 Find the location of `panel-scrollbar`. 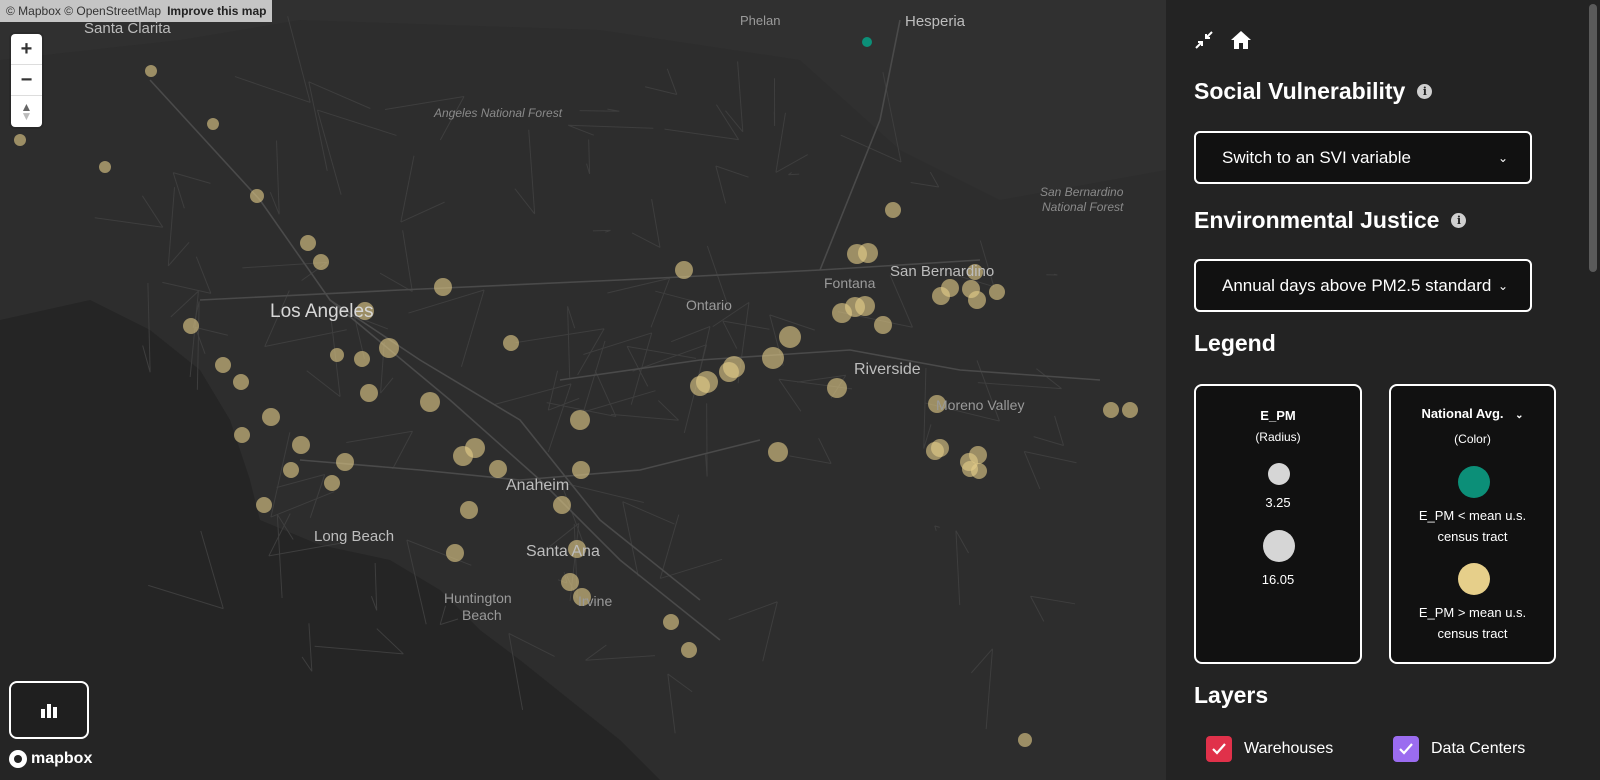

panel-scrollbar is located at coordinates (1593, 138).